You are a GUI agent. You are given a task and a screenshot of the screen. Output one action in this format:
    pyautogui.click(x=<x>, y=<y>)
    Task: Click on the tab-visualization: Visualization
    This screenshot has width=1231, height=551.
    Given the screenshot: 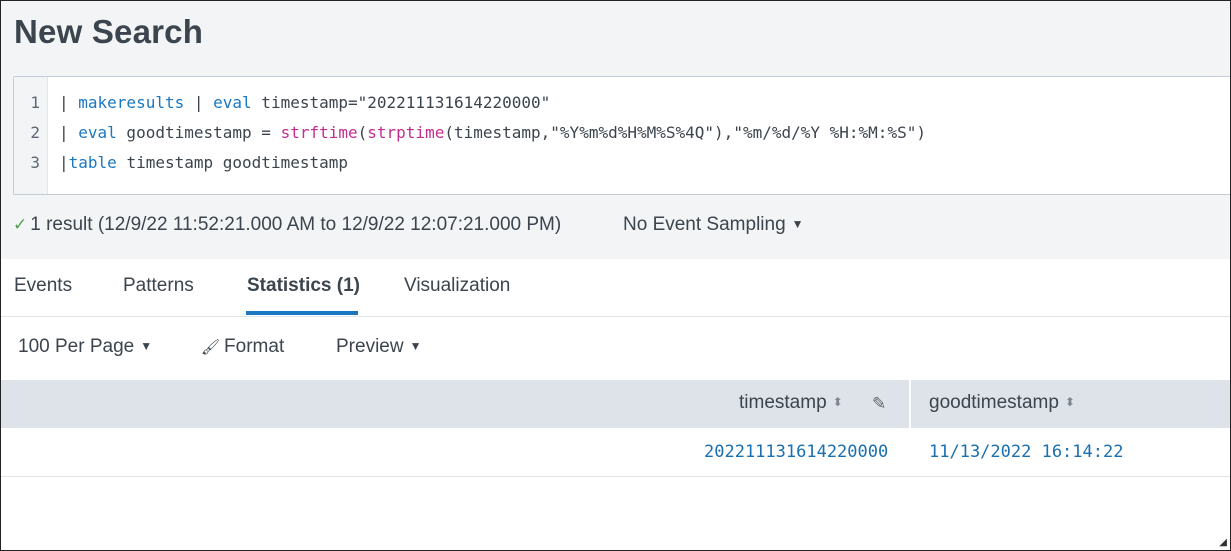 What is the action you would take?
    pyautogui.click(x=457, y=286)
    